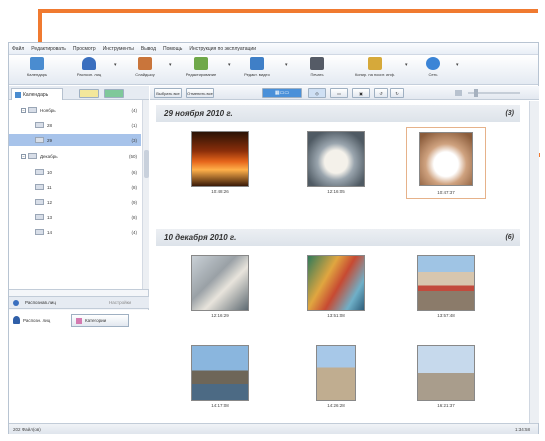 Image resolution: width=545 pixels, height=441 pixels. I want to click on tree-item-day-selected: 29 (3), so click(75, 140).